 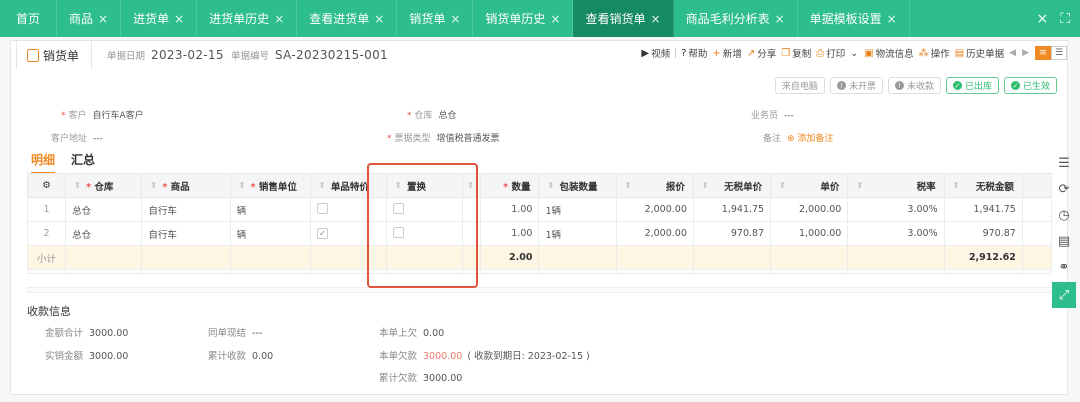 What do you see at coordinates (623, 18) in the screenshot?
I see `tab-7: 查看销货单 ×` at bounding box center [623, 18].